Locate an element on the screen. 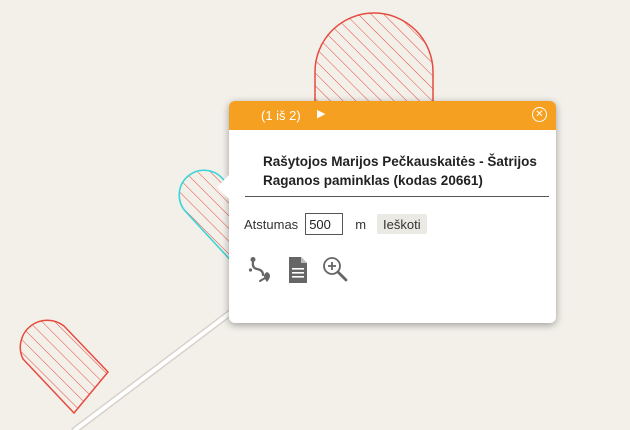 Image resolution: width=630 pixels, height=430 pixels. distance-input is located at coordinates (324, 224).